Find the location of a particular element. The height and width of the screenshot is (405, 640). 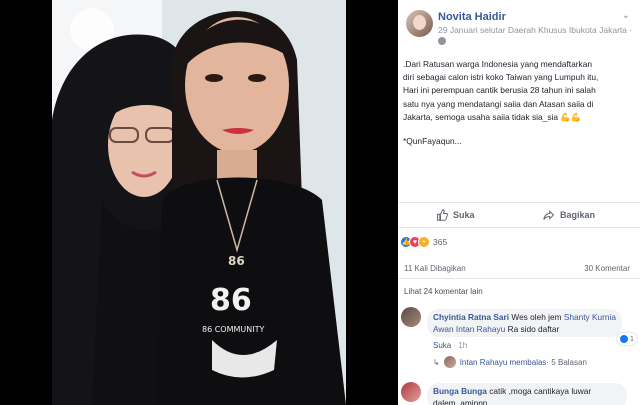

reply-summary: ↳ Intan Rahayu membalas · 5 Balasan is located at coordinates (510, 362).